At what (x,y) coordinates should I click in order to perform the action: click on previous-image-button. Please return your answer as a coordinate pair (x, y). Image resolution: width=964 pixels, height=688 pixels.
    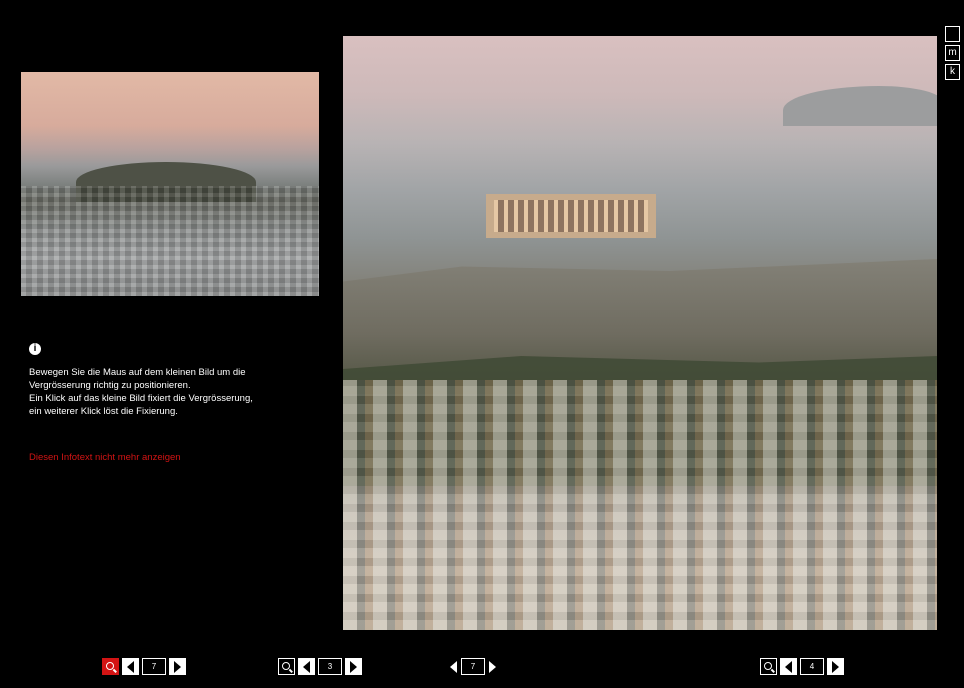
    Looking at the image, I should click on (453, 666).